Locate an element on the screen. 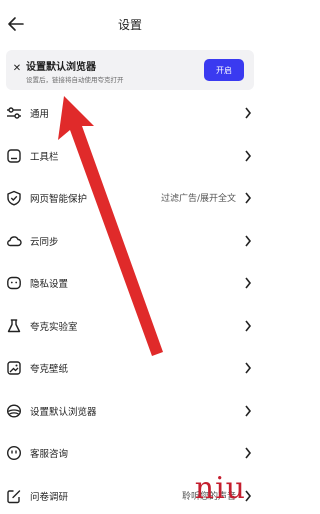  settings-item-lab: 夸克实验室 is located at coordinates (130, 326).